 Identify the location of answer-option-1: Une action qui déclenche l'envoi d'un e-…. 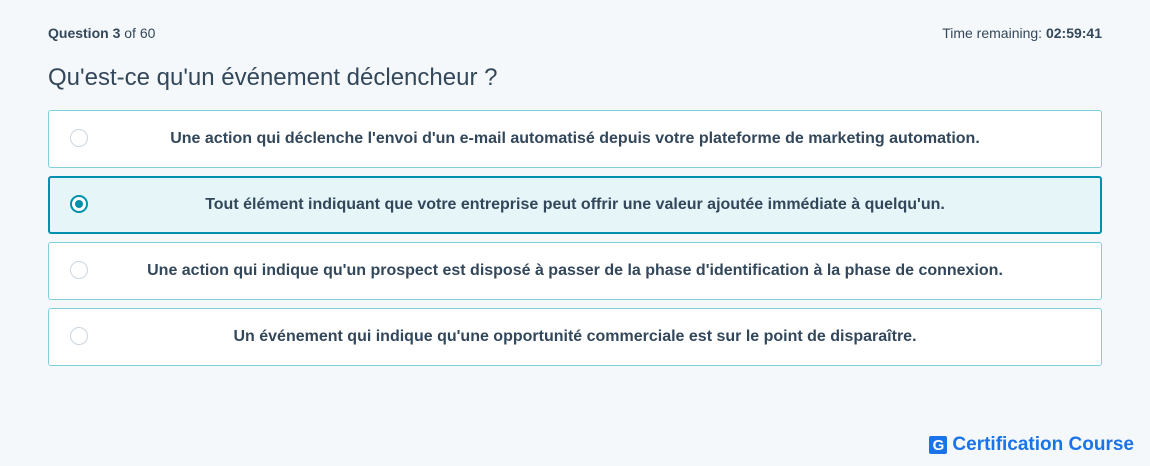
(575, 139).